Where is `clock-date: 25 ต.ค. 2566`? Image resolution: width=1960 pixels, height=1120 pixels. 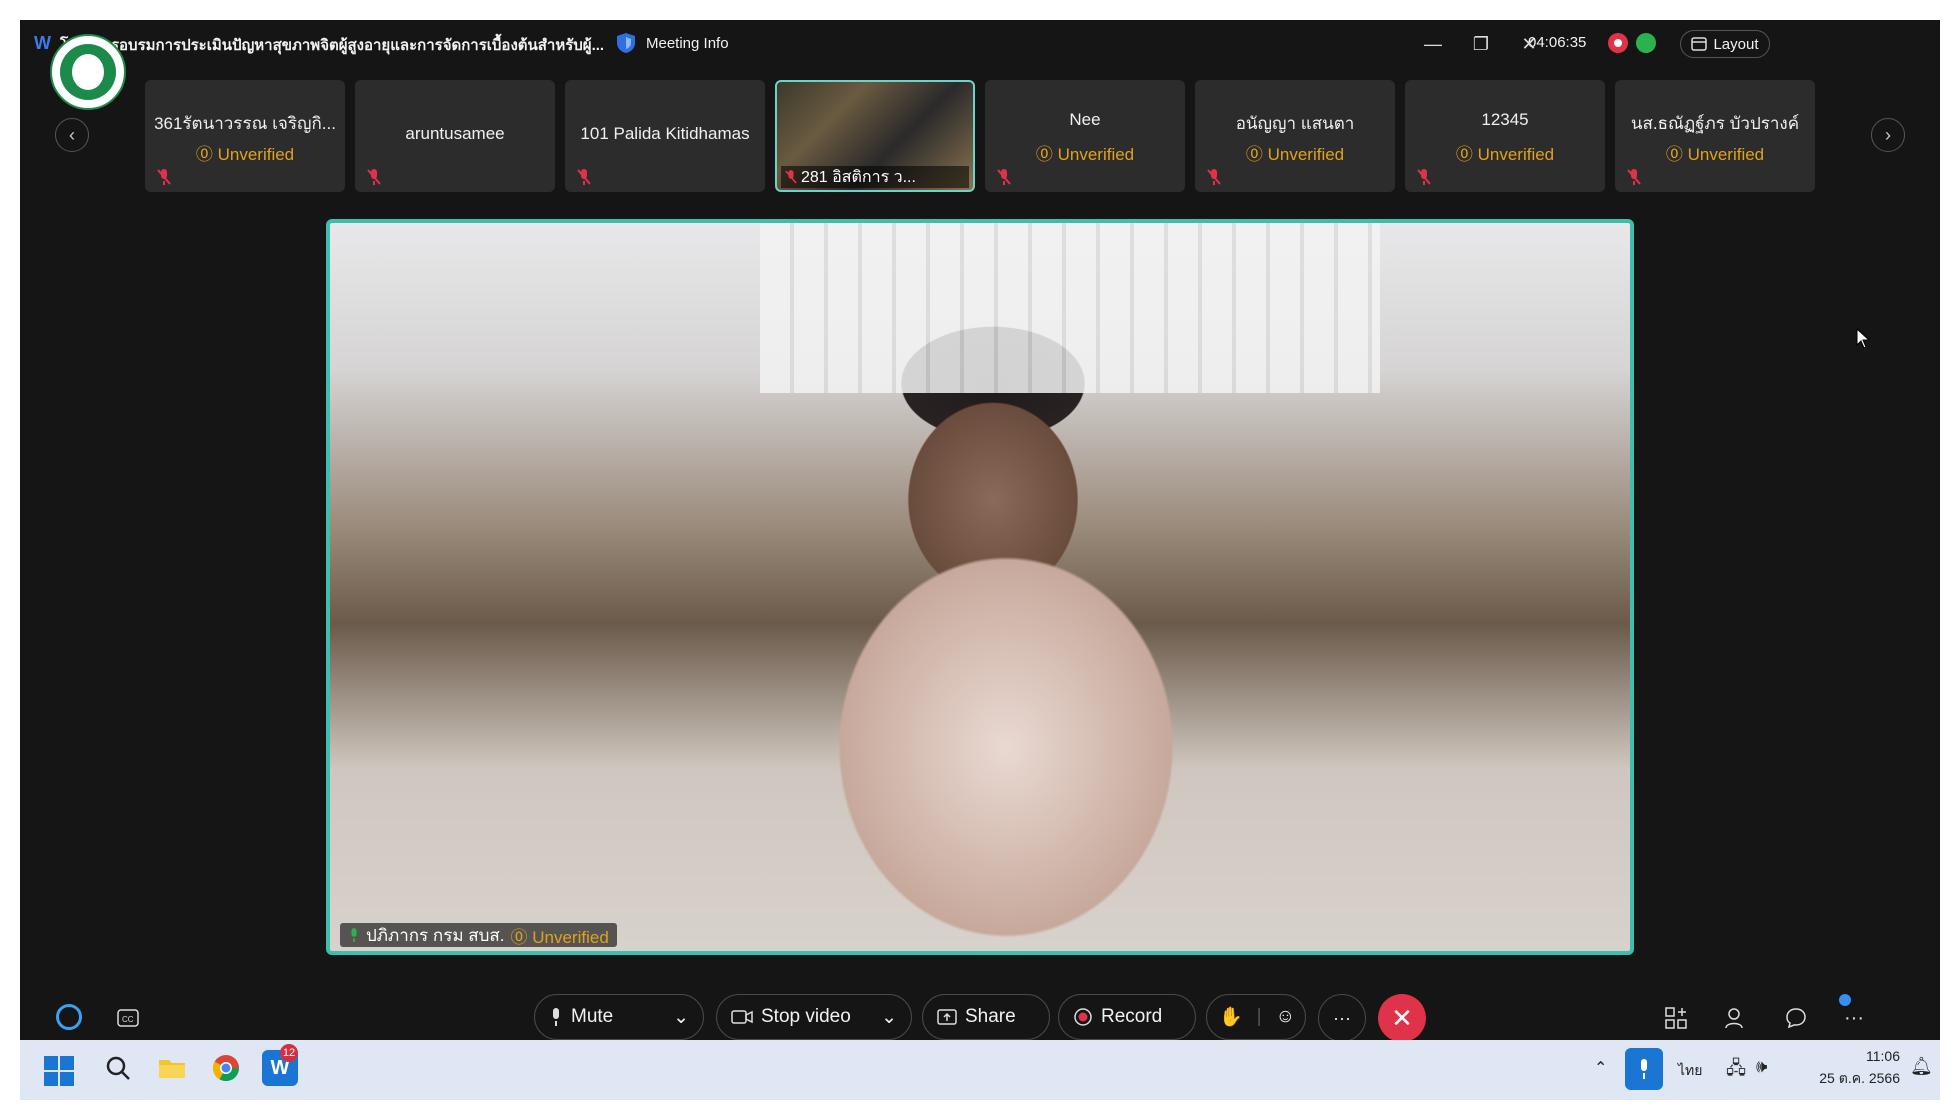
clock-date: 25 ต.ค. 2566 is located at coordinates (1850, 1079).